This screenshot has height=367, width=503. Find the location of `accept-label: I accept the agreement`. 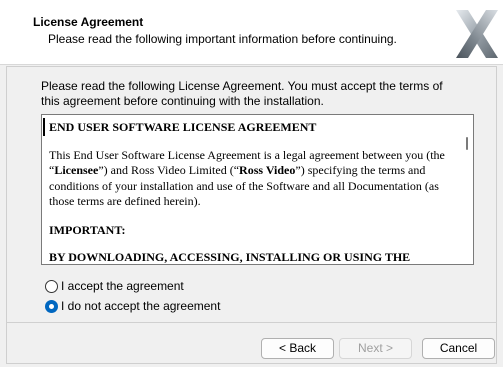

accept-label: I accept the agreement is located at coordinates (122, 286).